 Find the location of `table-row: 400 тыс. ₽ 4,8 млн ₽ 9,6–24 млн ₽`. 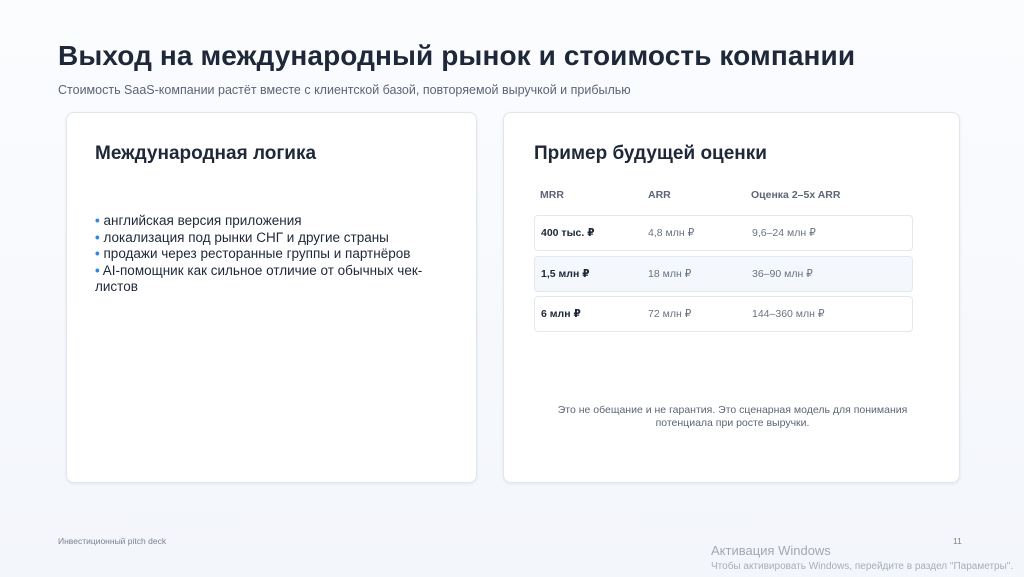

table-row: 400 тыс. ₽ 4,8 млн ₽ 9,6–24 млн ₽ is located at coordinates (723, 233).